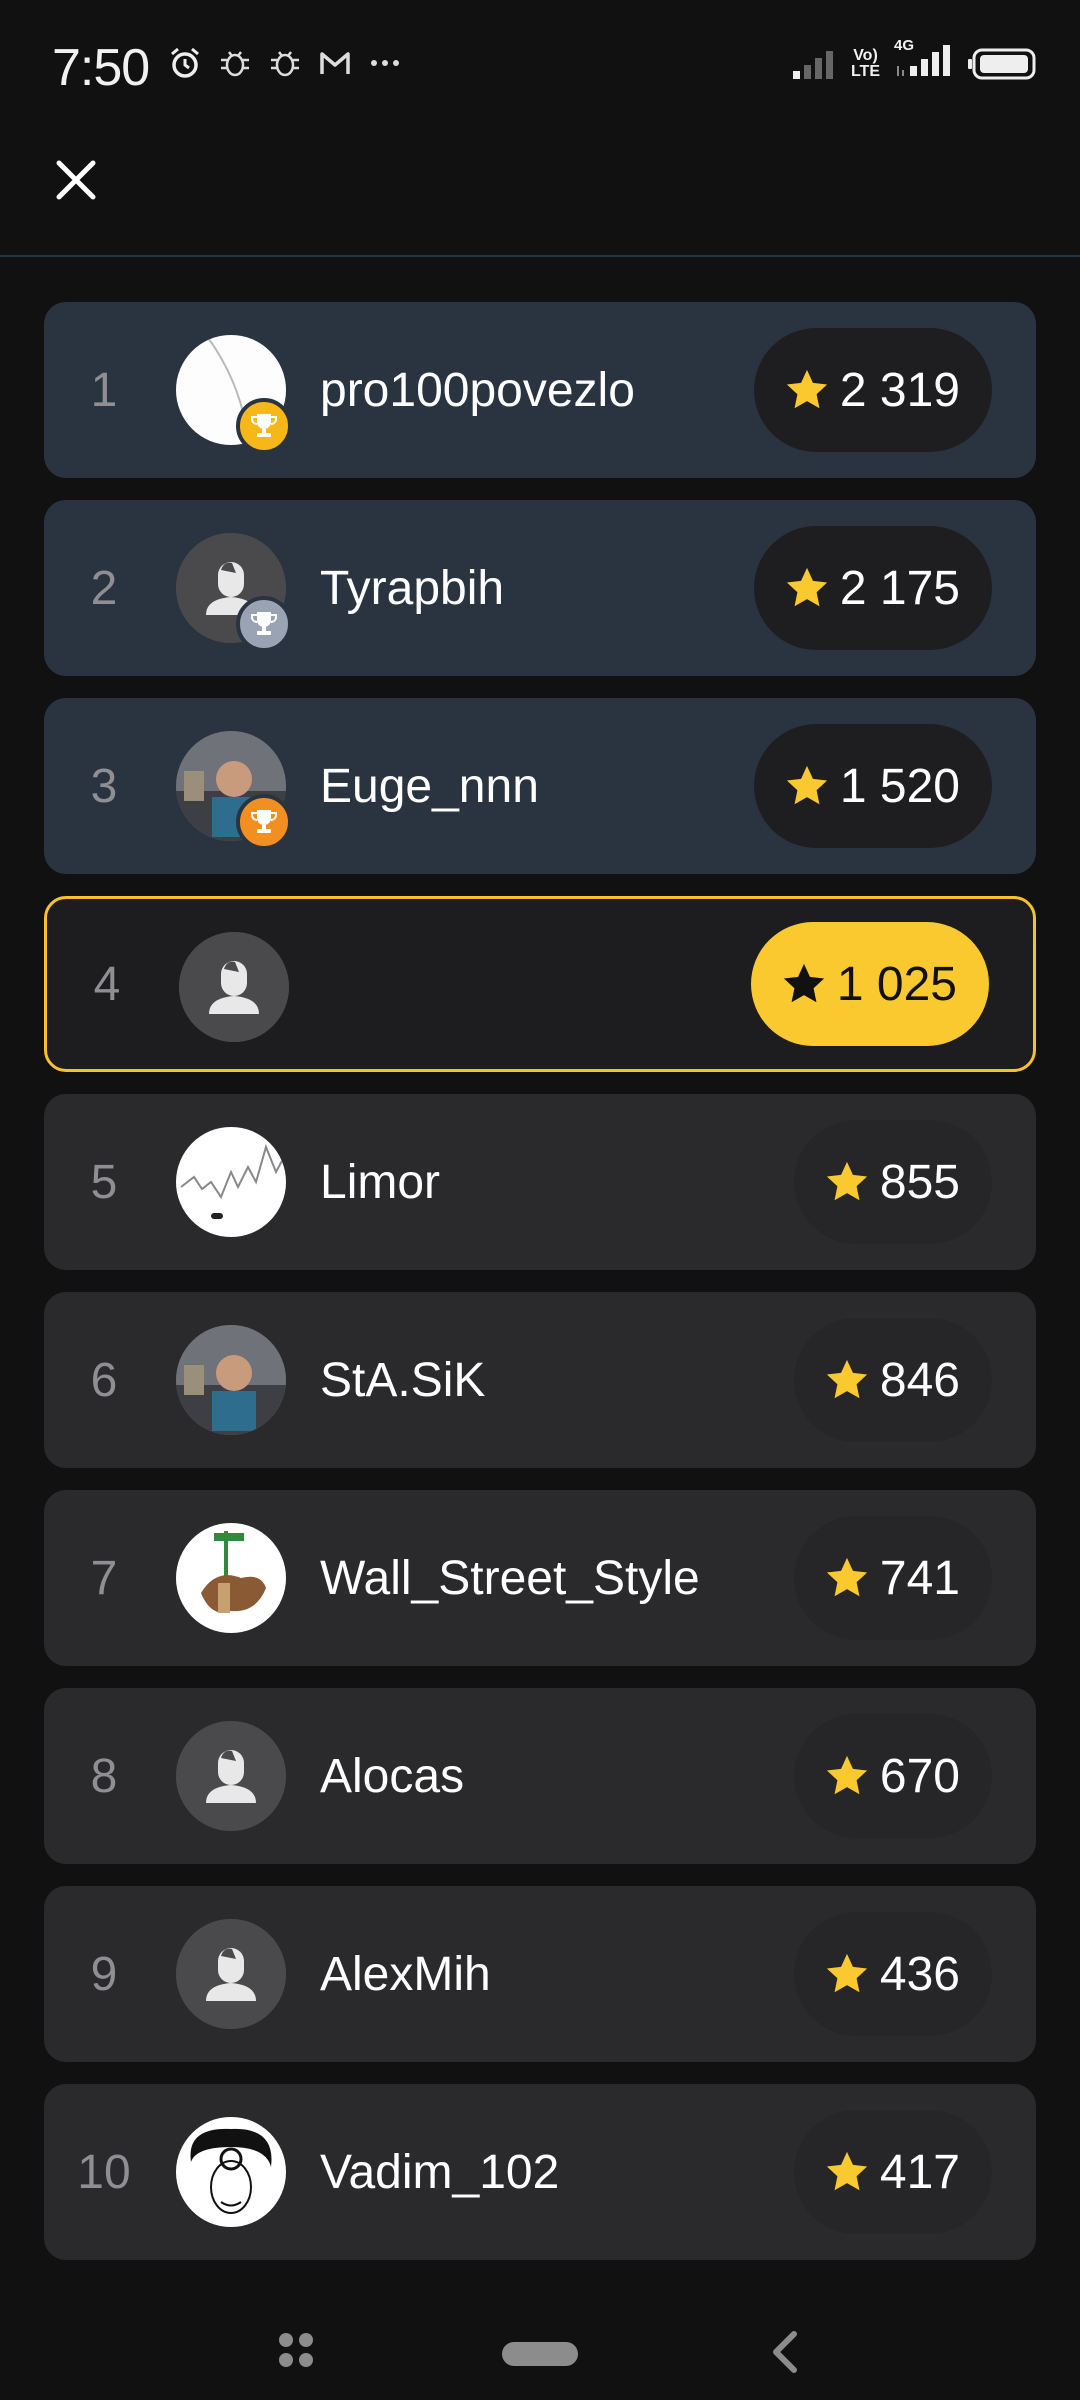  Describe the element at coordinates (380, 1182) in the screenshot. I see `username: Limor` at that location.